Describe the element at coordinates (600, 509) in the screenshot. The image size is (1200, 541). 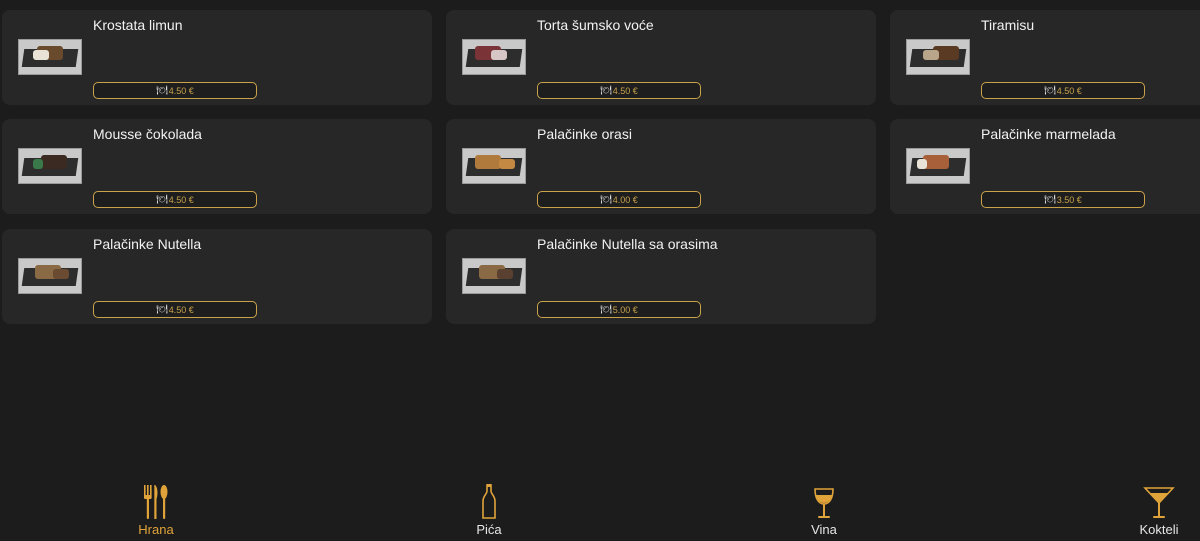
I see `bottom-nav: Hrana Pića Vina Kokteli` at that location.